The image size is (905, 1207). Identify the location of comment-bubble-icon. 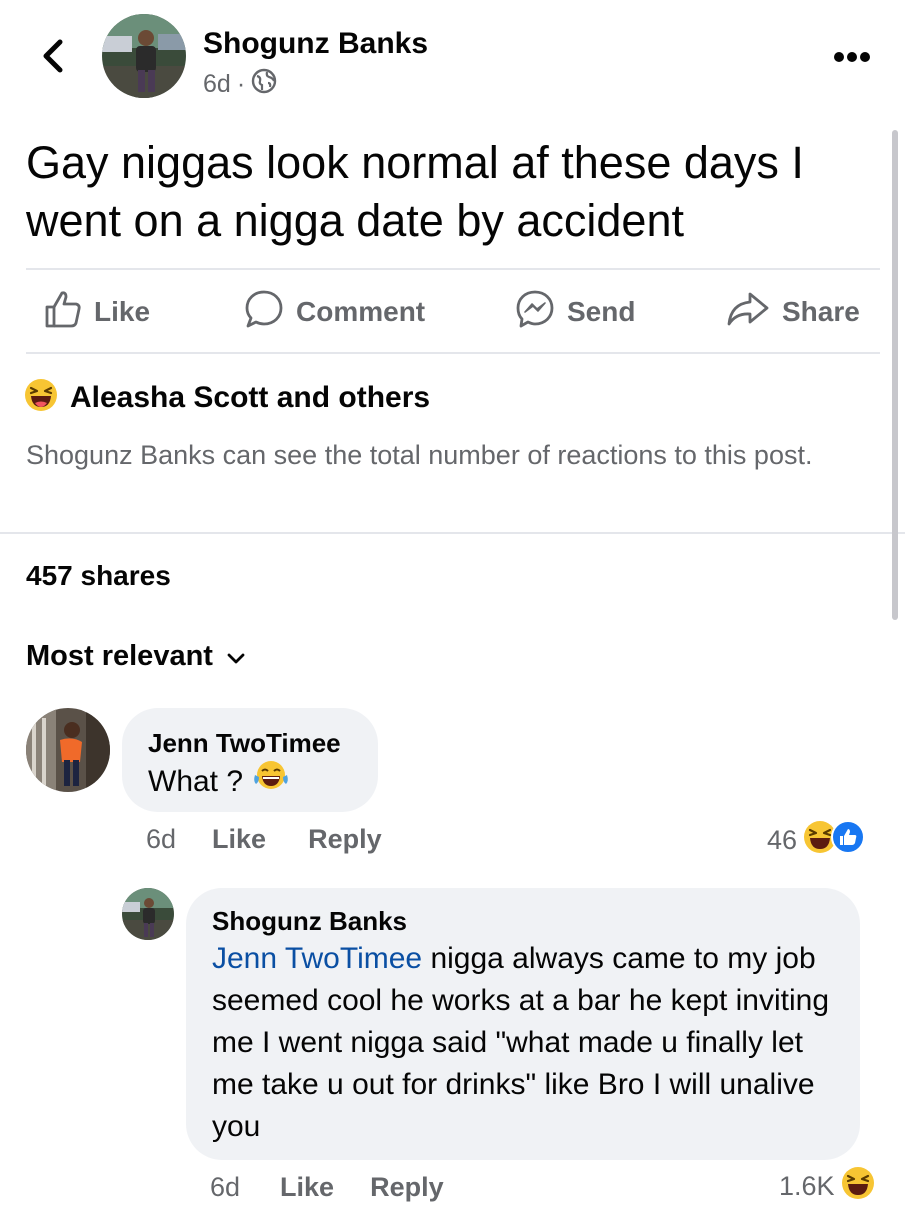
(264, 312).